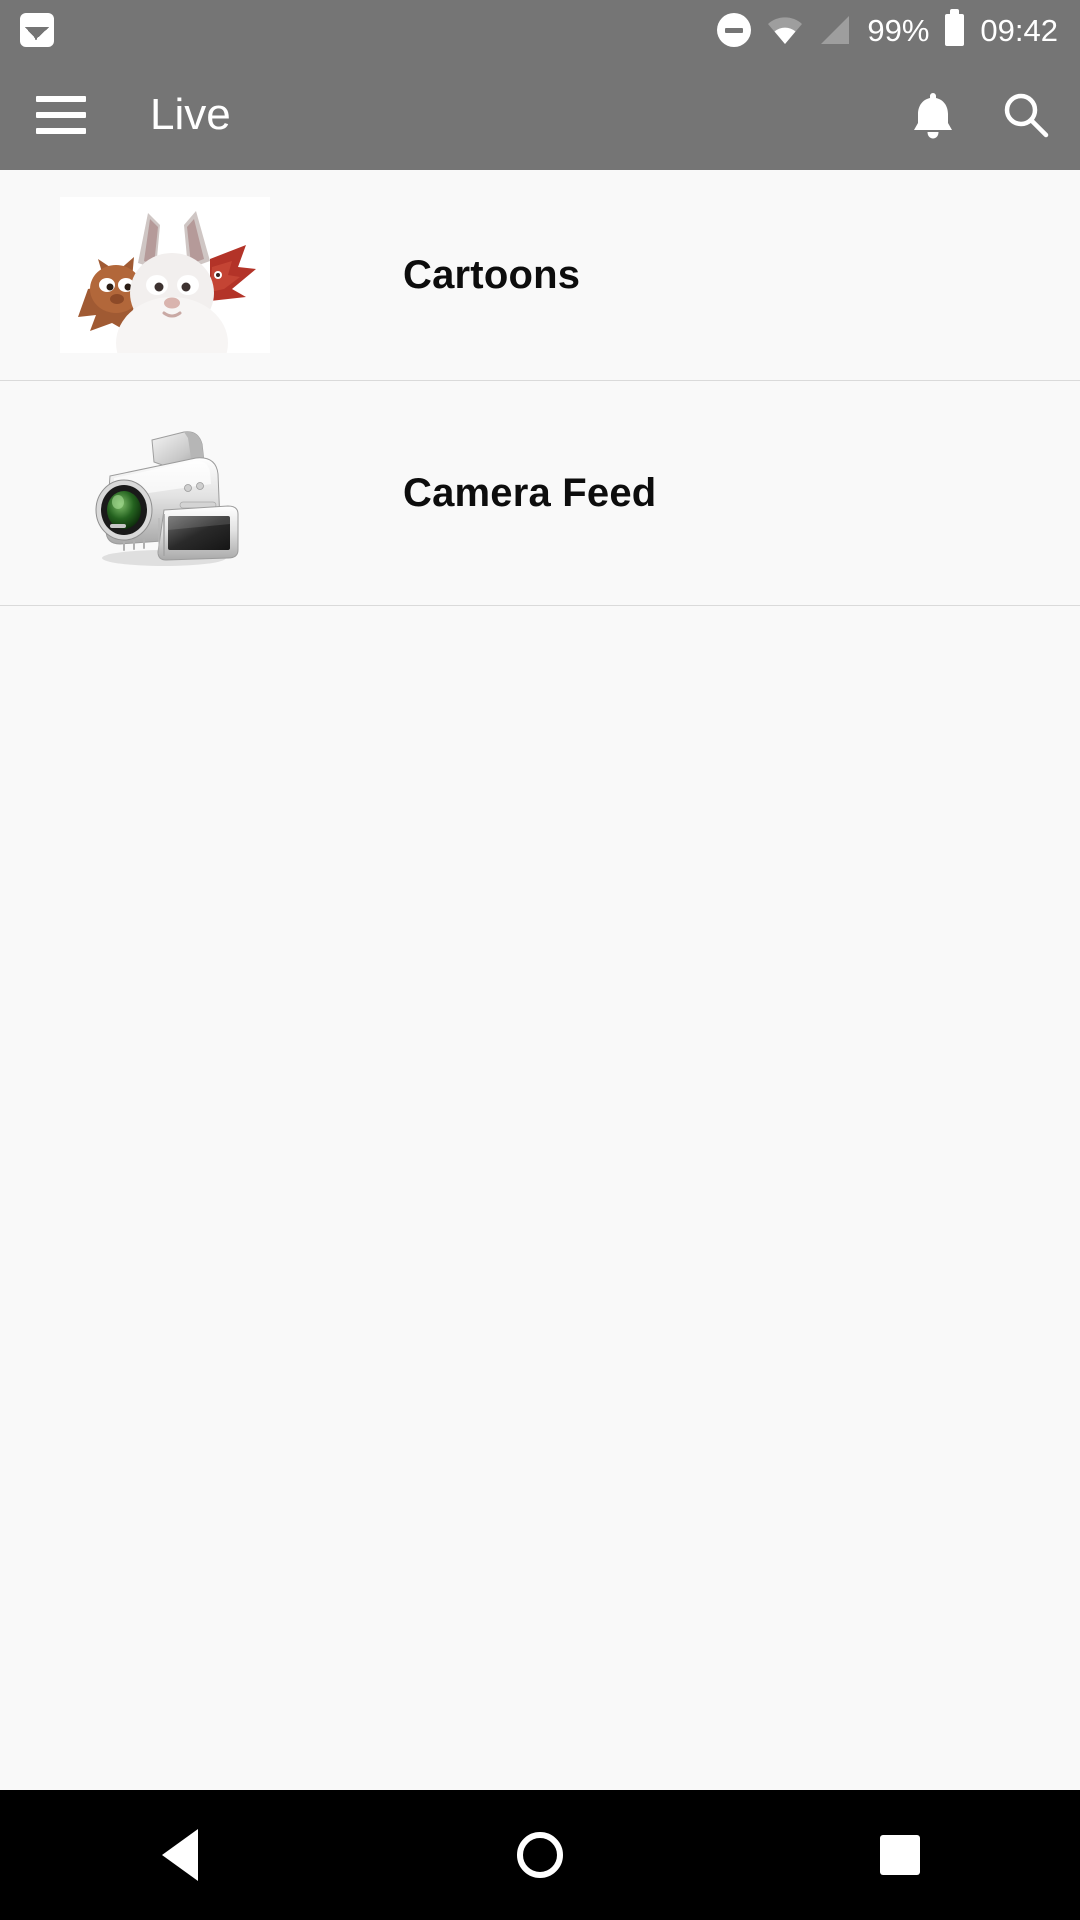 The width and height of the screenshot is (1080, 1920). What do you see at coordinates (898, 30) in the screenshot?
I see `battery-percentage: 99%` at bounding box center [898, 30].